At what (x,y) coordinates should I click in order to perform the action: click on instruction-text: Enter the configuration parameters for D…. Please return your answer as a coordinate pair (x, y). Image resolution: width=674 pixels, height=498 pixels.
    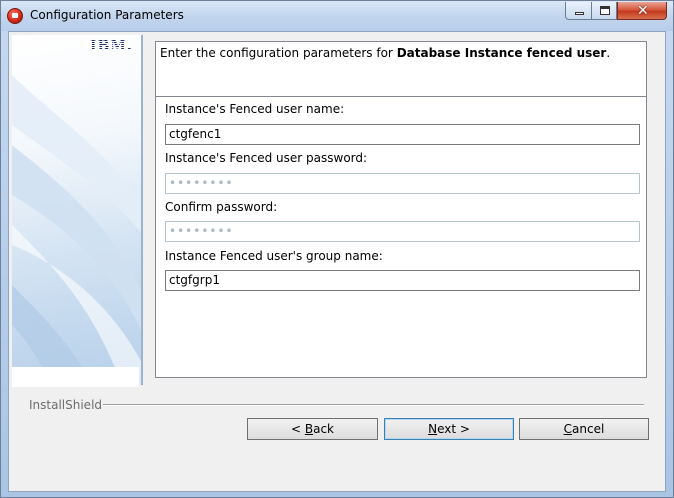
    Looking at the image, I should click on (385, 53).